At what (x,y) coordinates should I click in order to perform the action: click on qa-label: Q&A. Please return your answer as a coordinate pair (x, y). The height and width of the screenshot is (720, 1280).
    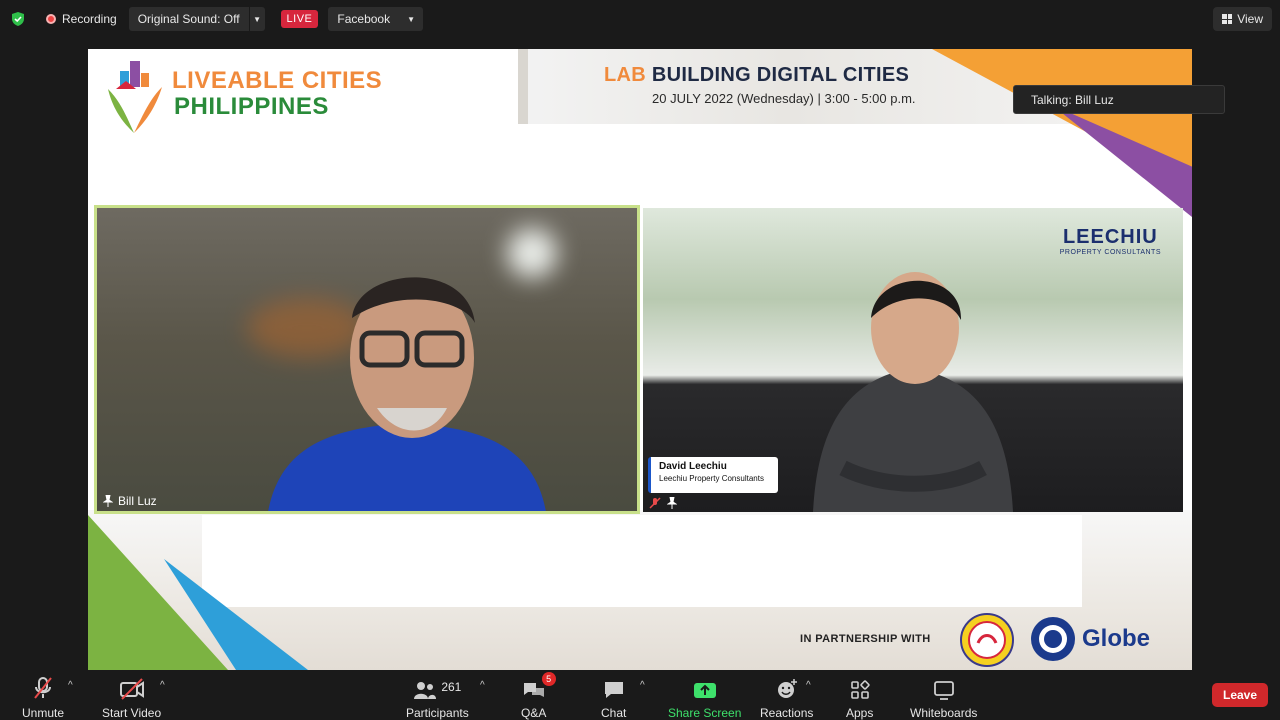
    Looking at the image, I should click on (534, 713).